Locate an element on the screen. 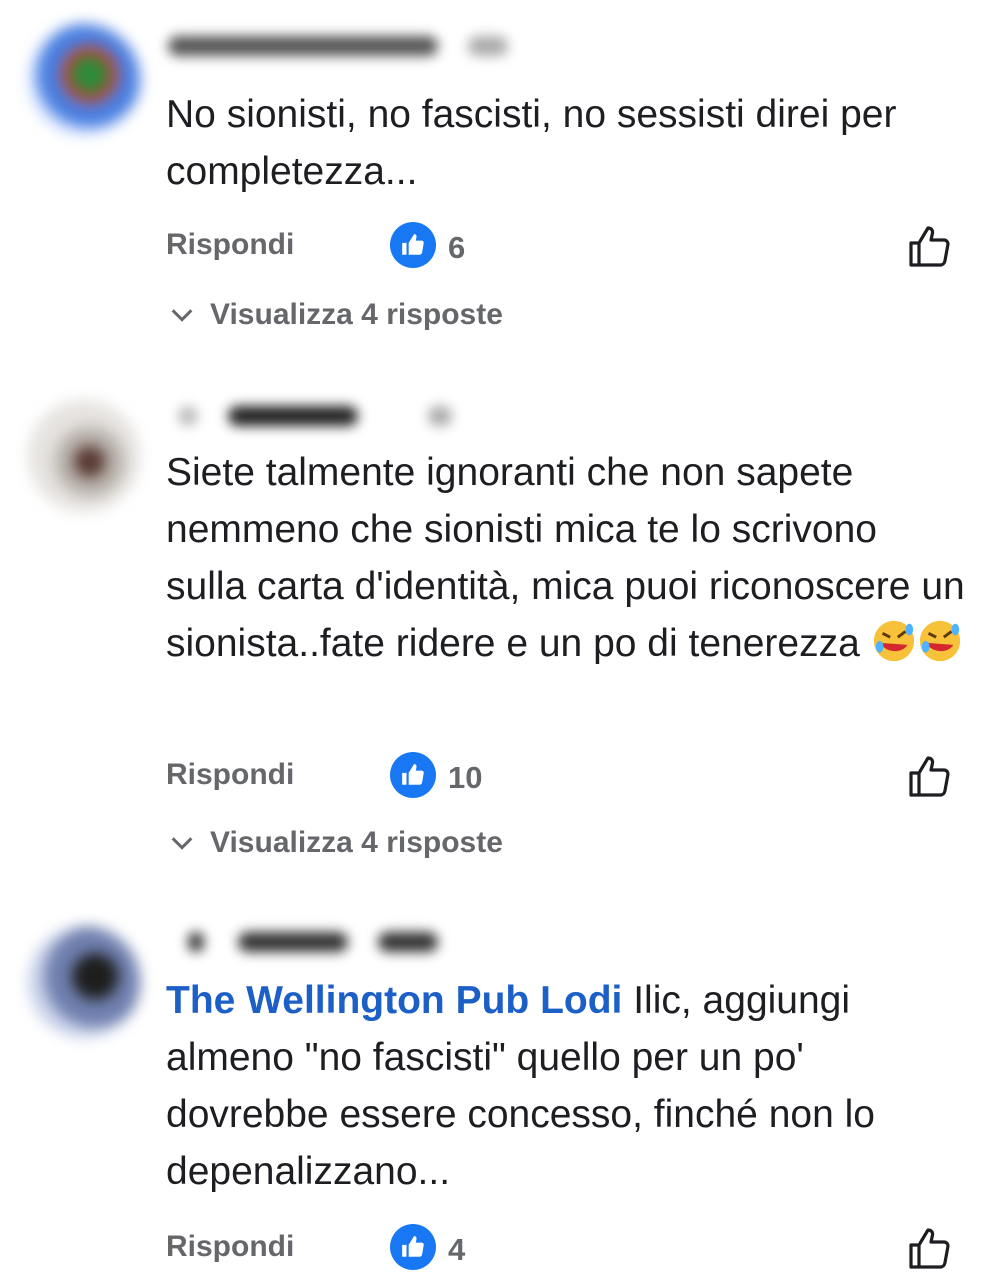 The width and height of the screenshot is (998, 1280). like-count: 6 is located at coordinates (457, 247).